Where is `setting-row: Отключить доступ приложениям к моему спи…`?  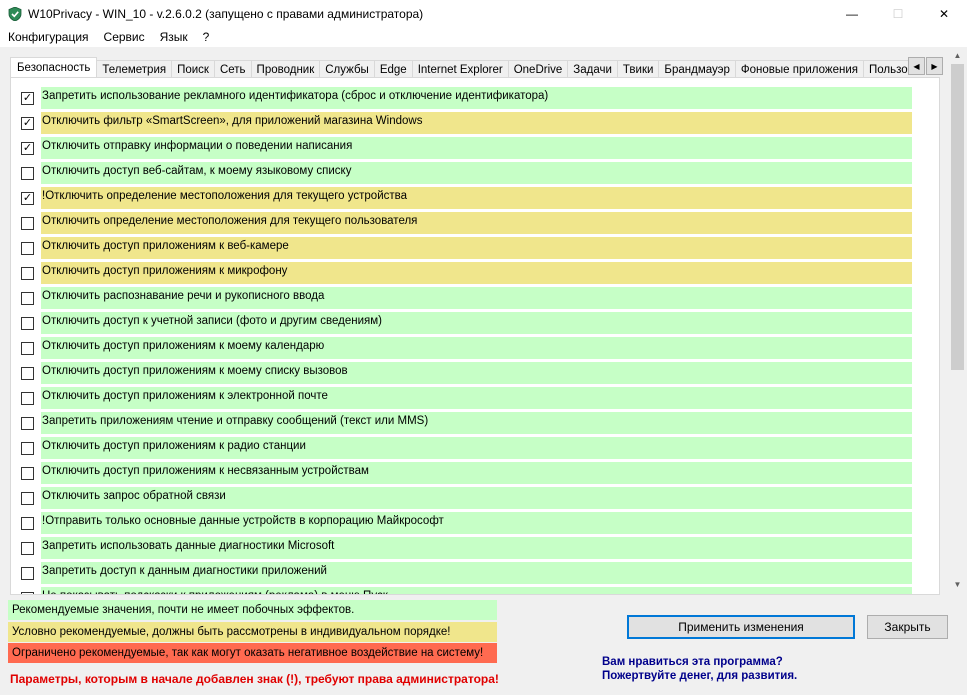
setting-row: Отключить доступ приложениям к моему спи… is located at coordinates (475, 373).